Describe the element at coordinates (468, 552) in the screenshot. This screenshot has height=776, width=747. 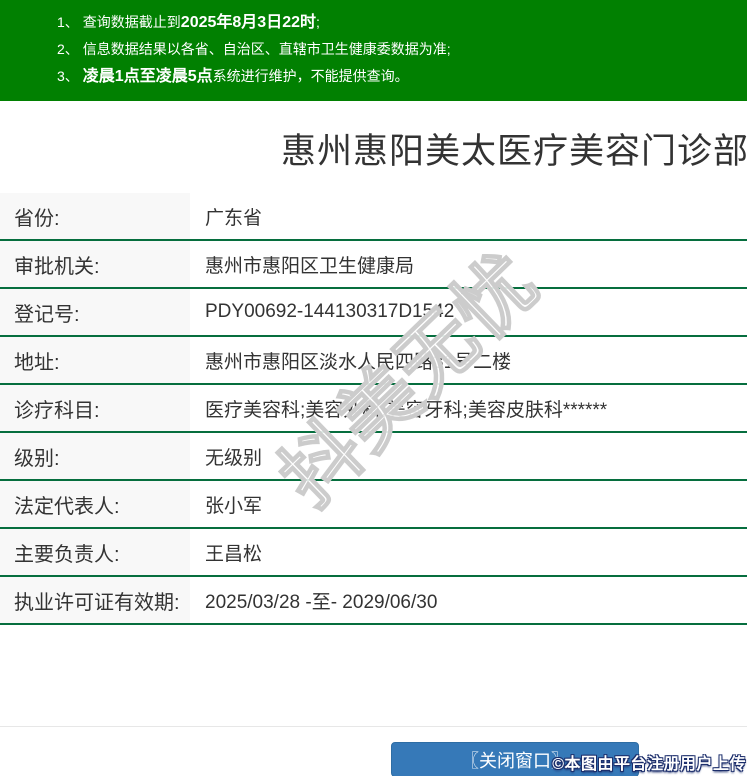
I see `row-value: 王昌松` at that location.